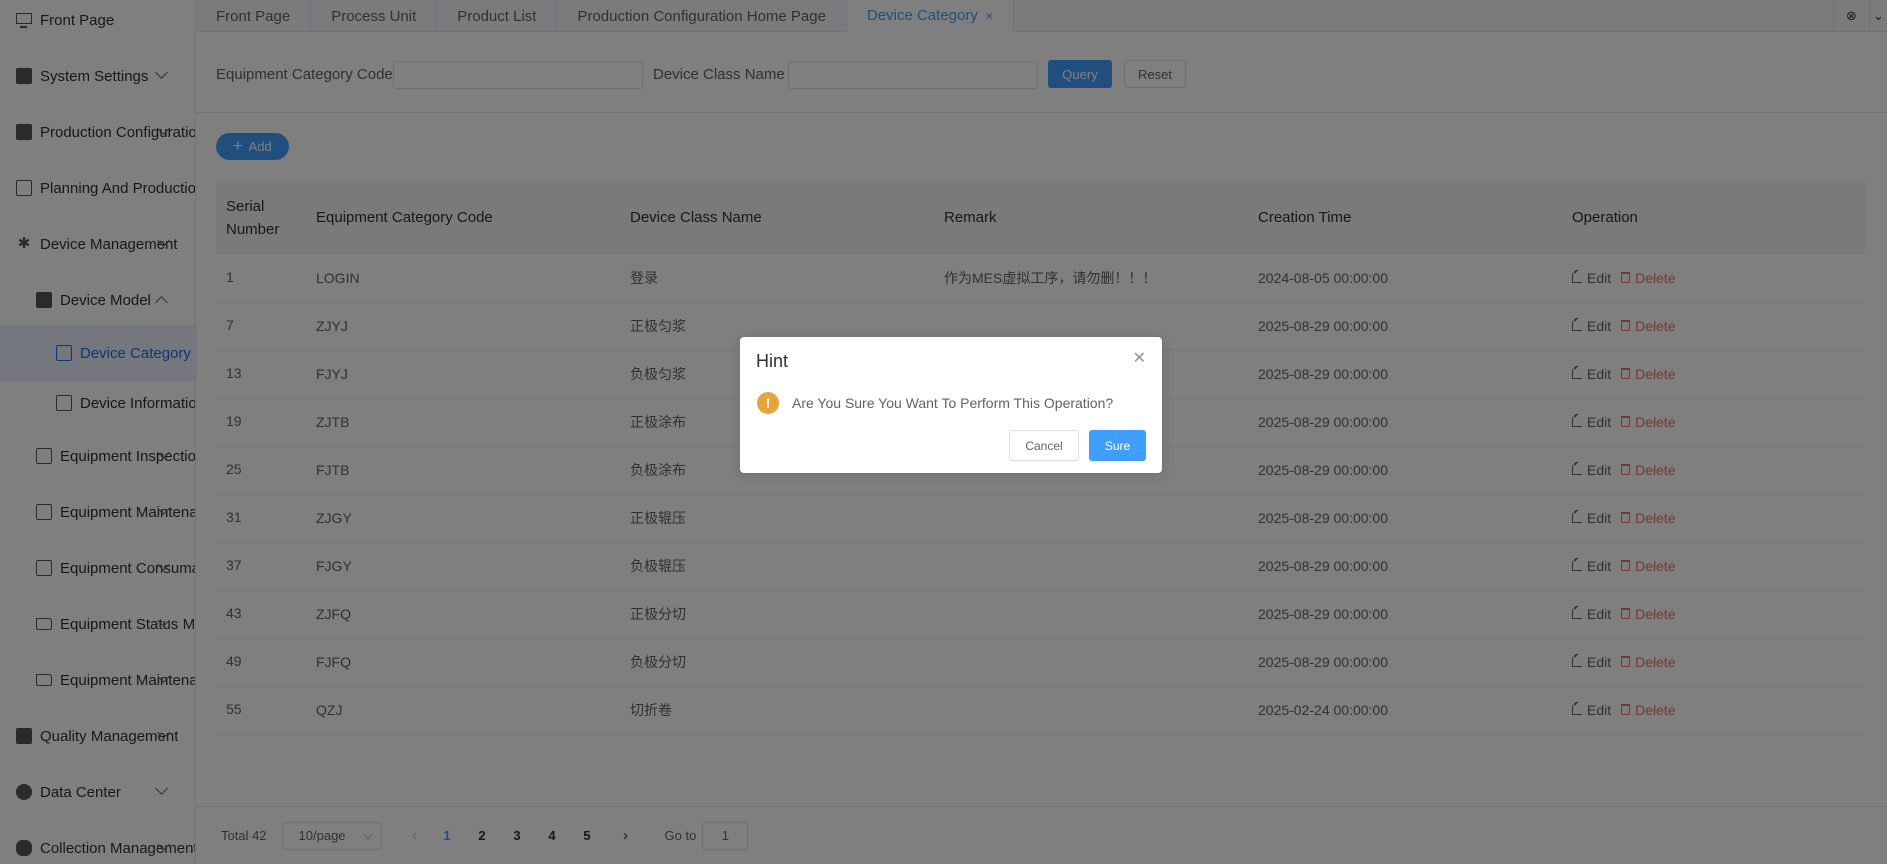  What do you see at coordinates (768, 403) in the screenshot?
I see `warning-icon: !` at bounding box center [768, 403].